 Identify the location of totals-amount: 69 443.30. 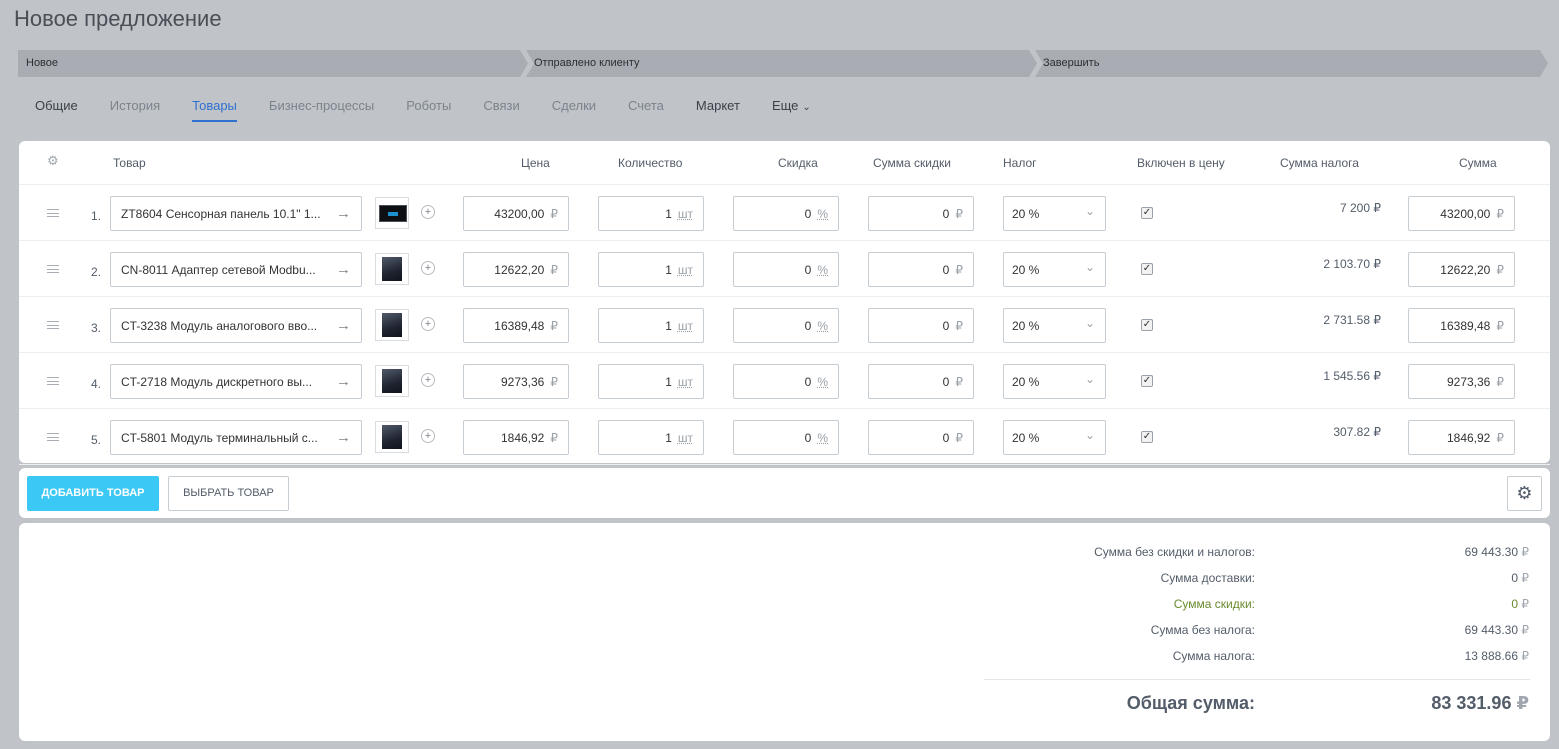
(1491, 552).